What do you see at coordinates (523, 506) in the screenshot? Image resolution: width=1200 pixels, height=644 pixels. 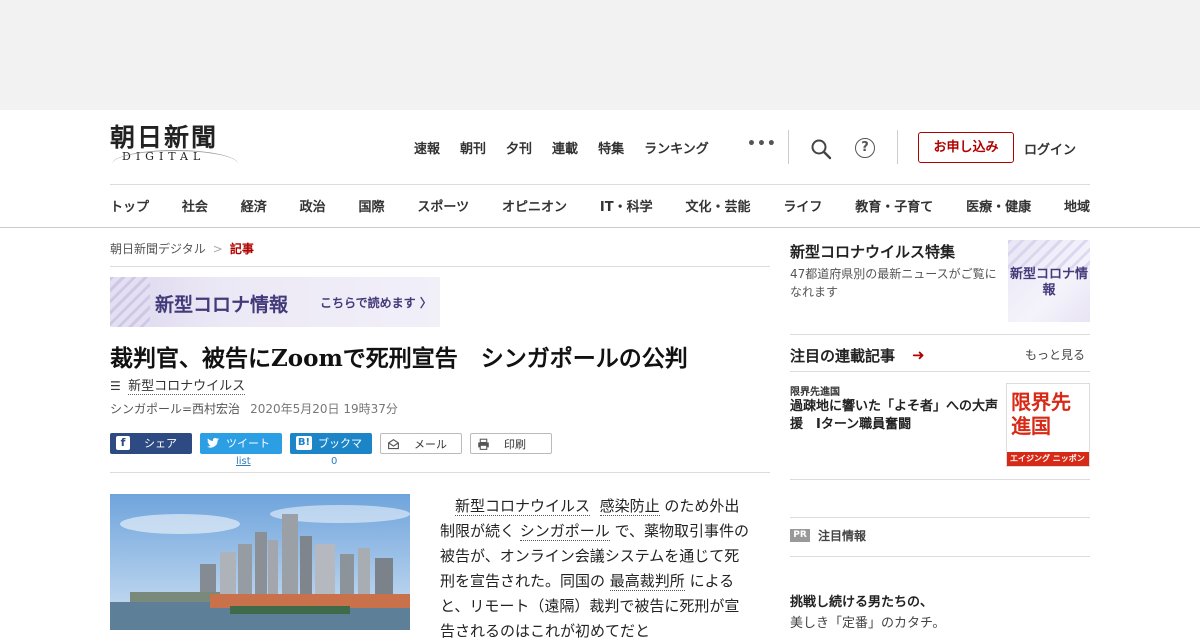 I see `keyword-link-corona: 新型コロナウイルス` at bounding box center [523, 506].